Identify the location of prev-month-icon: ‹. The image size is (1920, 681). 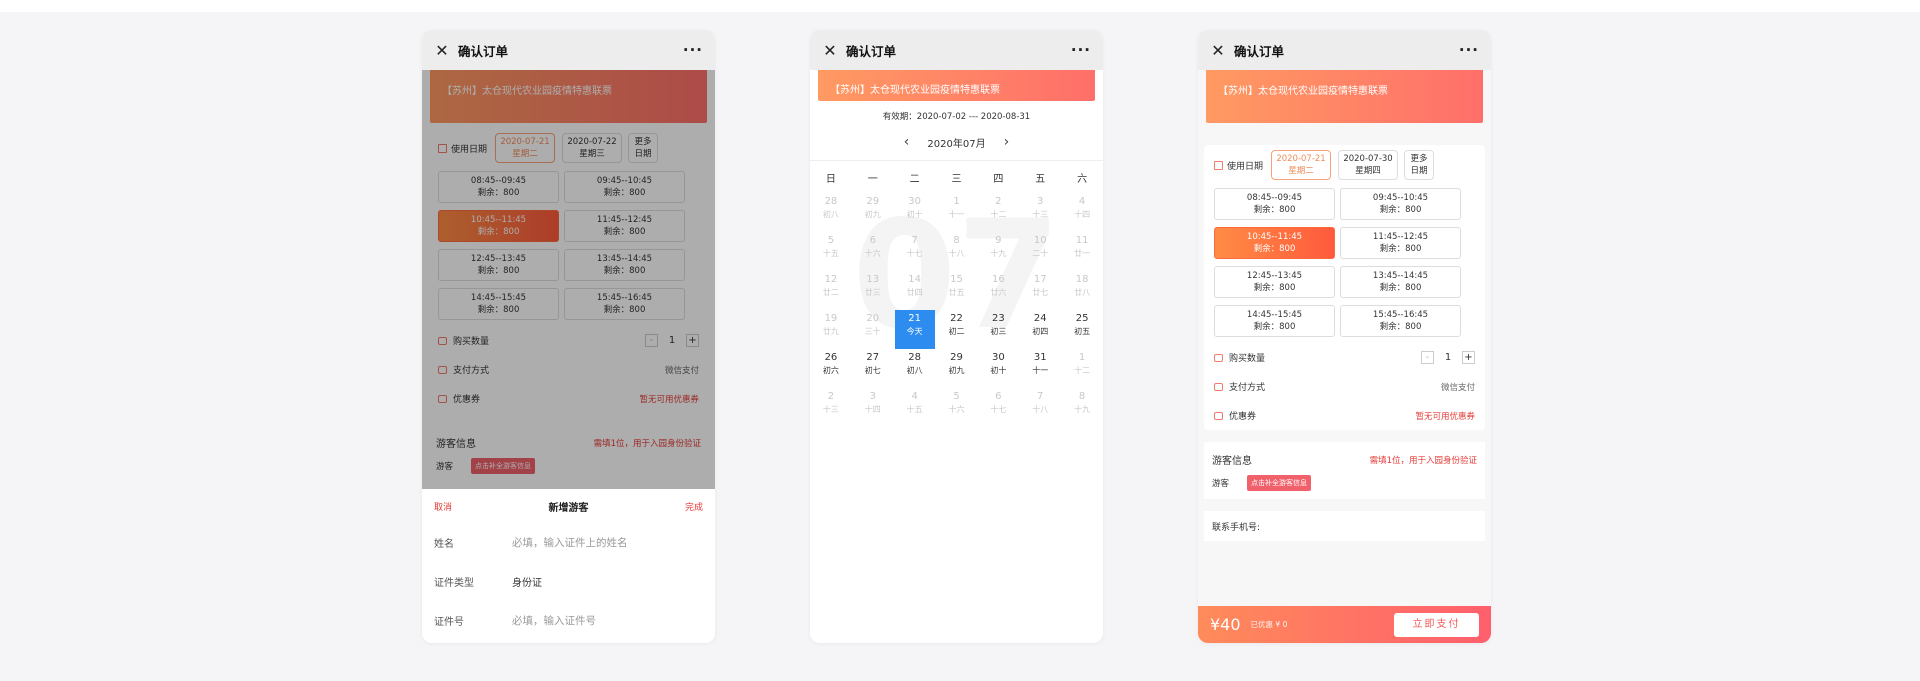
(907, 142).